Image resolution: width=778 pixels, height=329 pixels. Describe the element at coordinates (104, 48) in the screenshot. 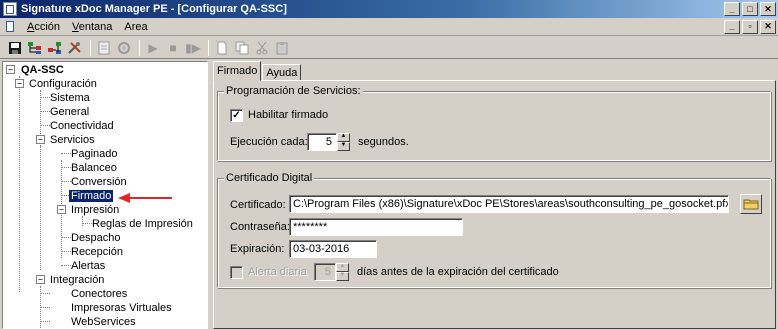

I see `properties-icon` at that location.